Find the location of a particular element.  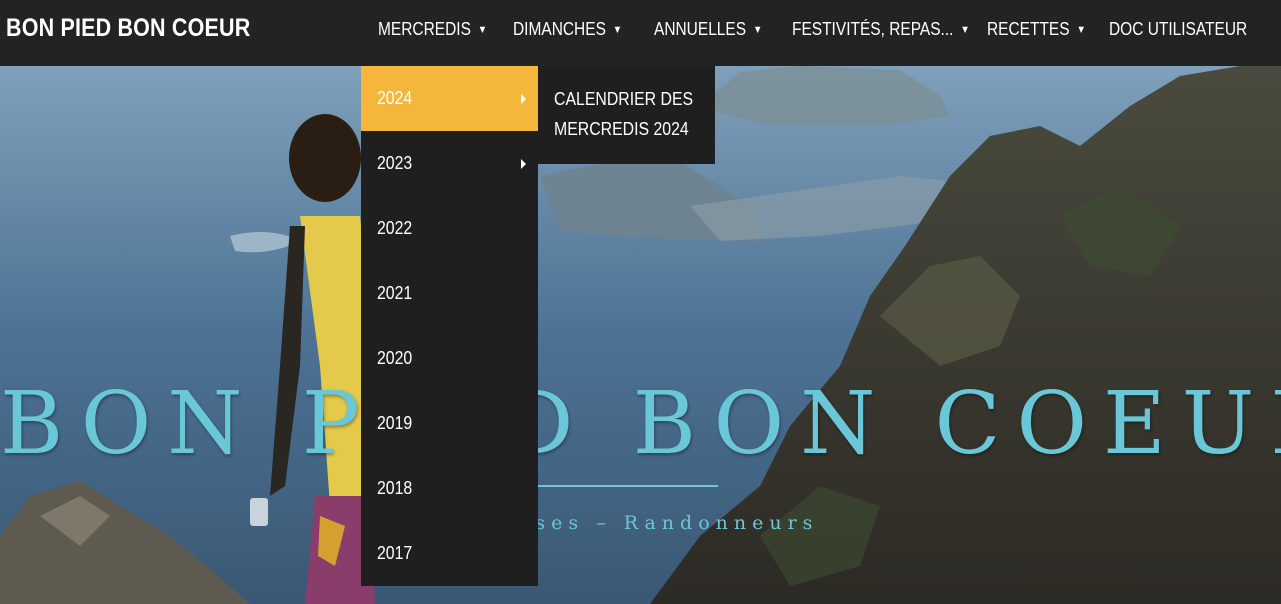

submenu-item-calendrier-2024: CALENDRIER DES MERCREDIS 2024 is located at coordinates (624, 114).